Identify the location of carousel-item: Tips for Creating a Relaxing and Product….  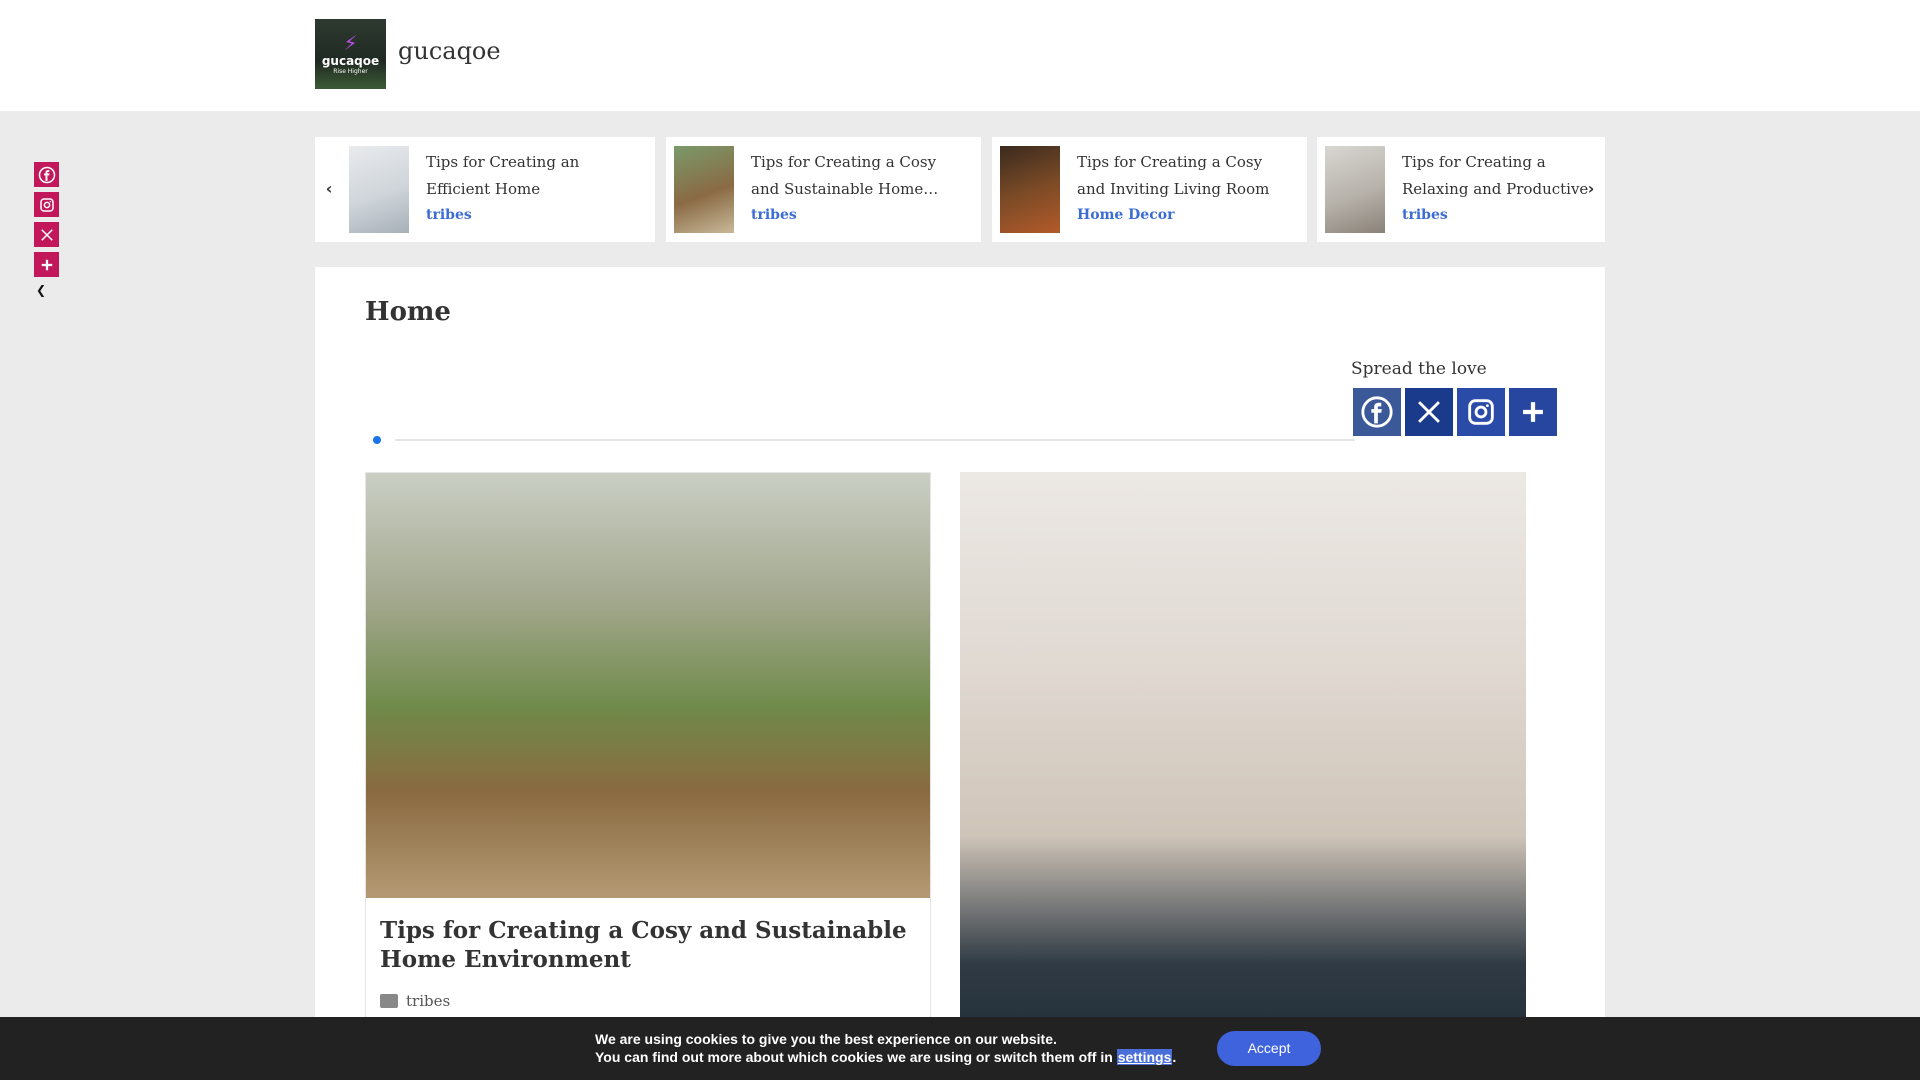
(1461, 189).